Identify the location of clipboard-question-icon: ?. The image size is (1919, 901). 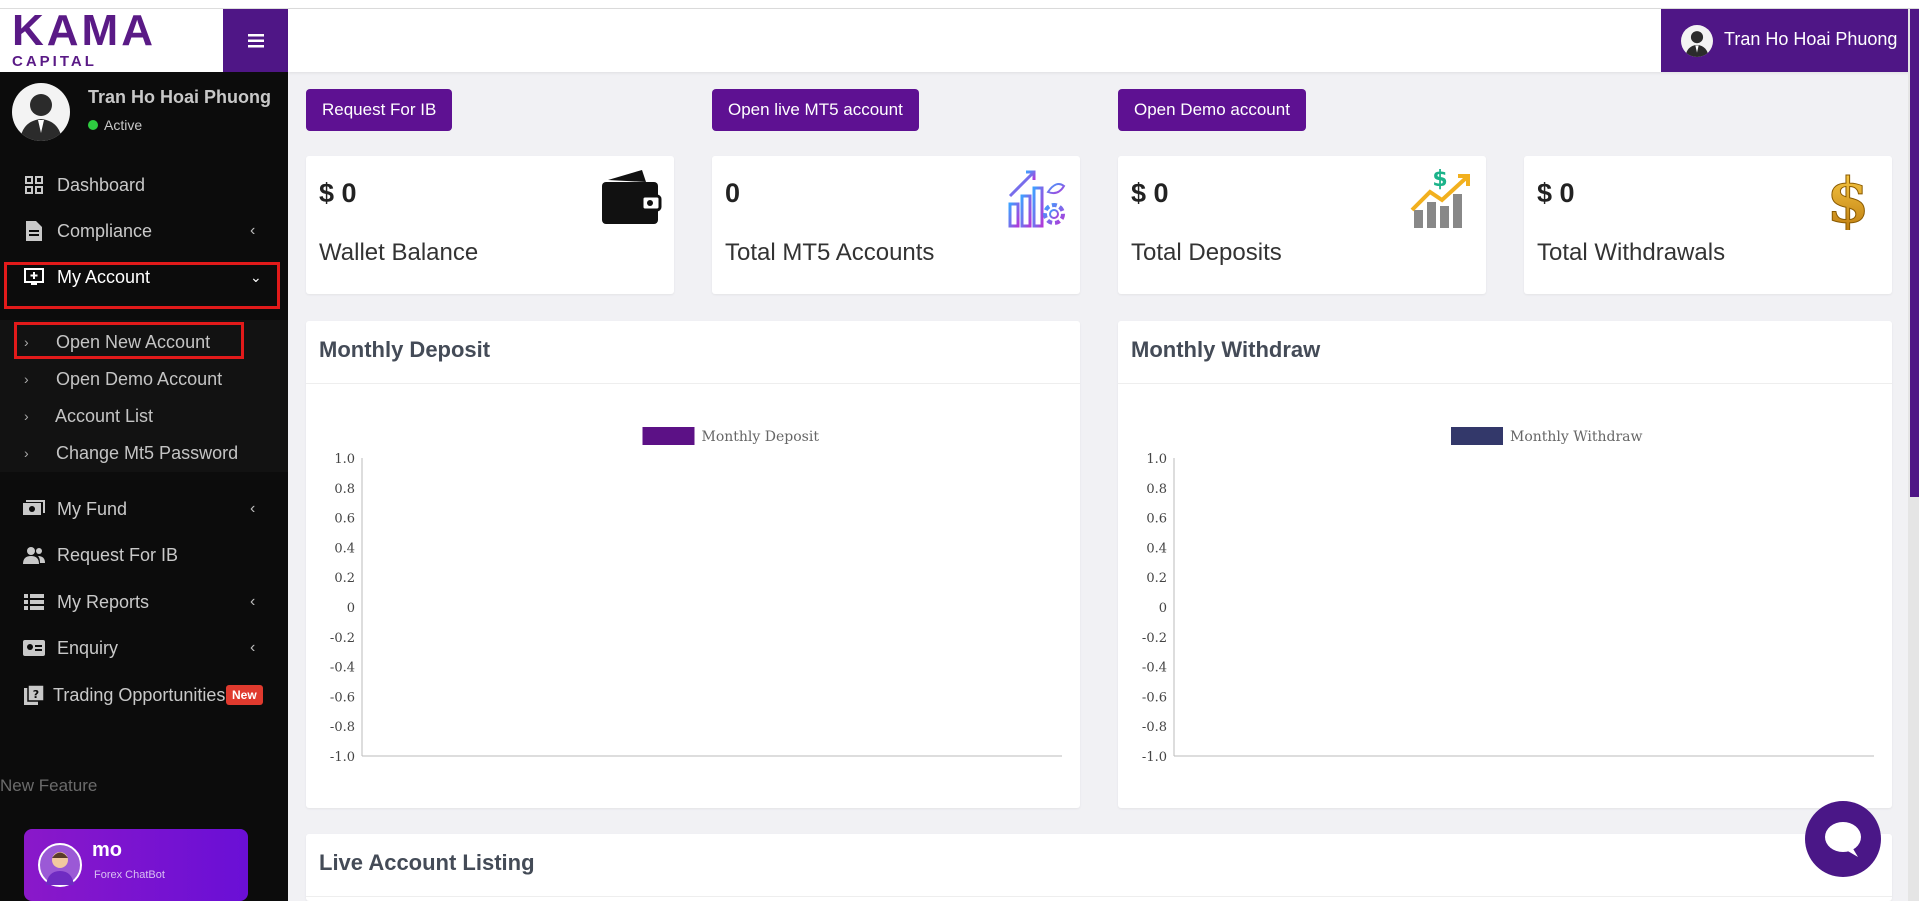
(34, 695).